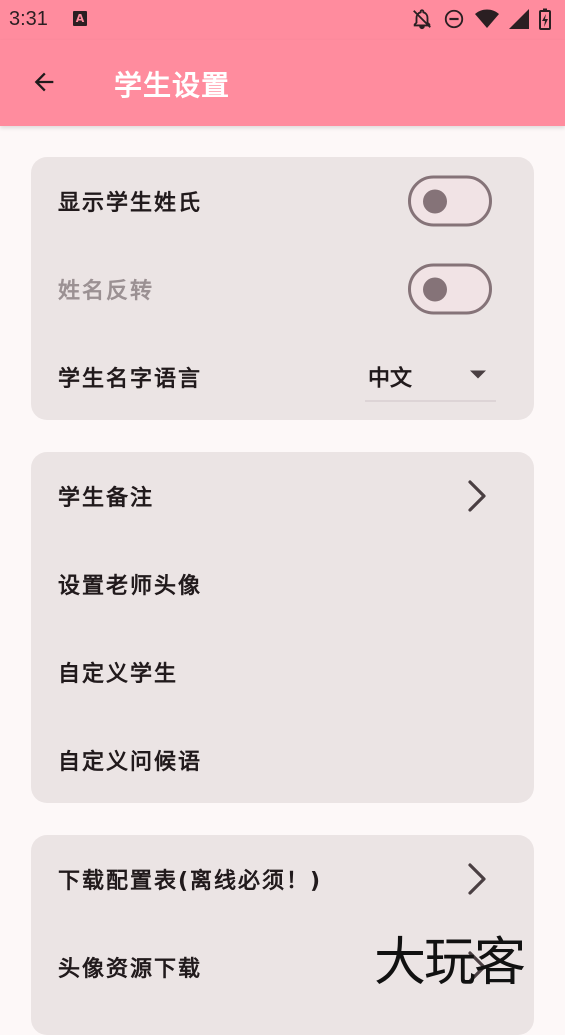  What do you see at coordinates (282, 672) in the screenshot?
I see `custom-student-row: 自定义学生` at bounding box center [282, 672].